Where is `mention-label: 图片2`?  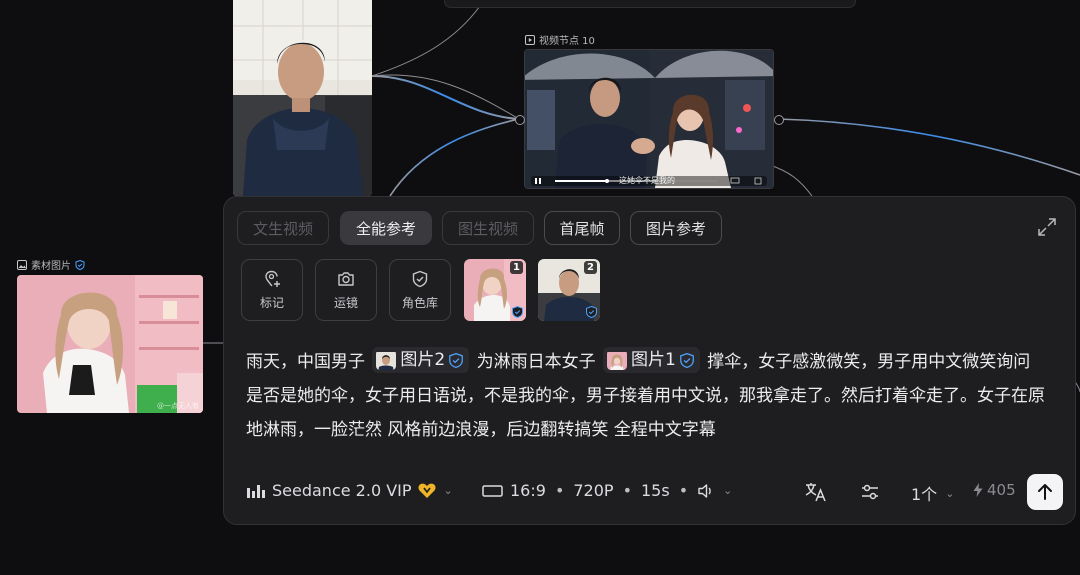
mention-label: 图片2 is located at coordinates (423, 360).